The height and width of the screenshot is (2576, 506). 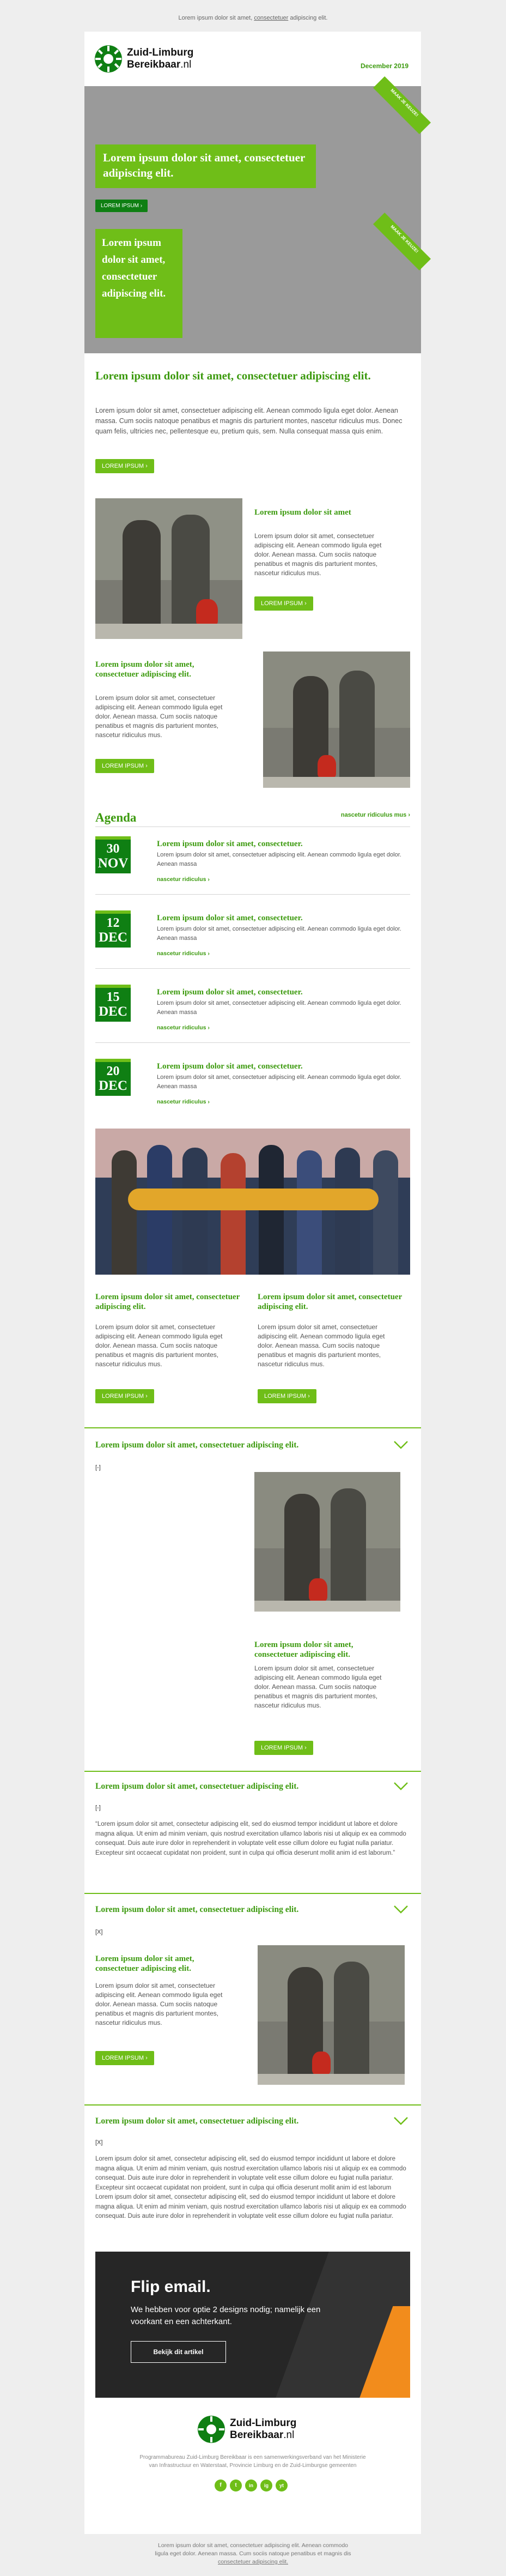 I want to click on accordion1-marker: [-], so click(x=98, y=1467).